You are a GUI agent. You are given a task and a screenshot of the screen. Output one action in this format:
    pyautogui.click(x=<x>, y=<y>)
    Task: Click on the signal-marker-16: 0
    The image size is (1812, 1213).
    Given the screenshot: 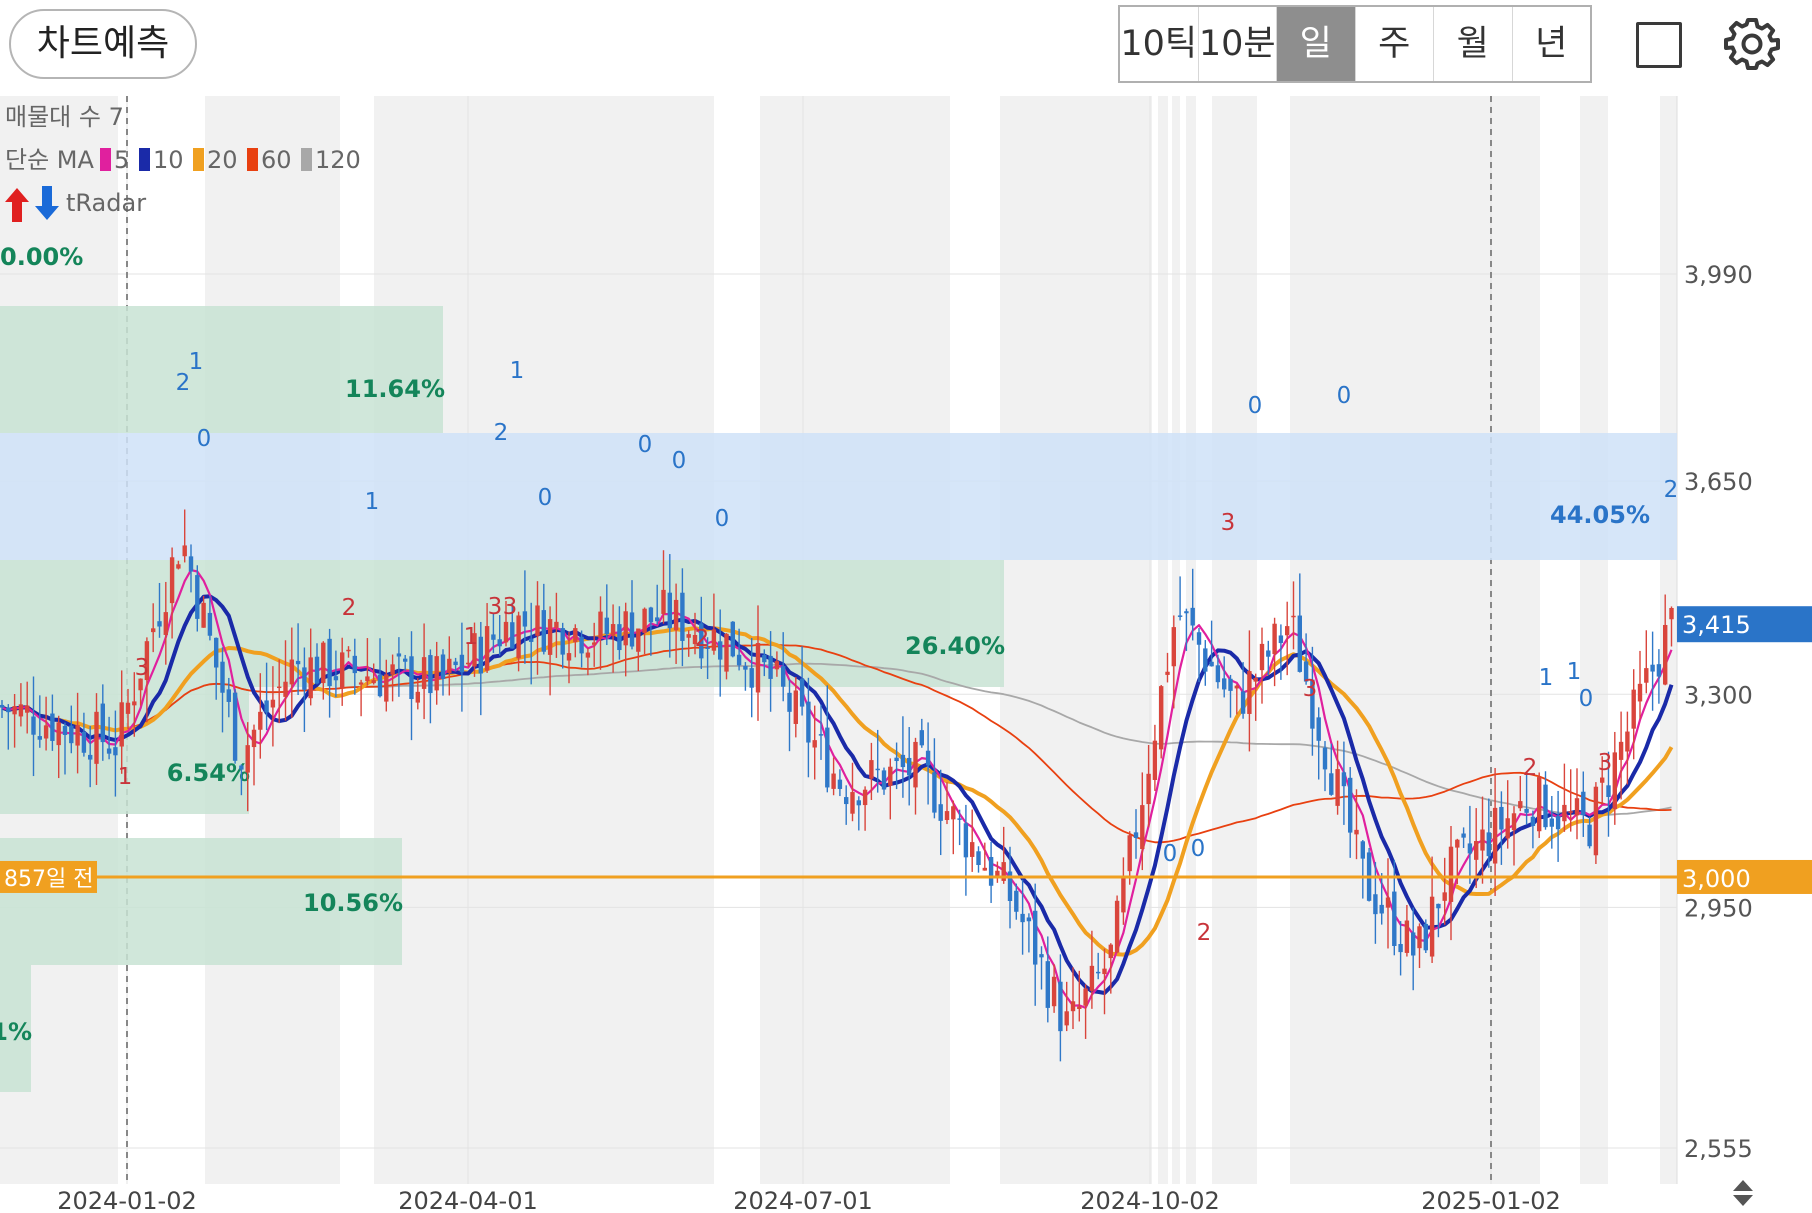 What is the action you would take?
    pyautogui.click(x=1170, y=854)
    